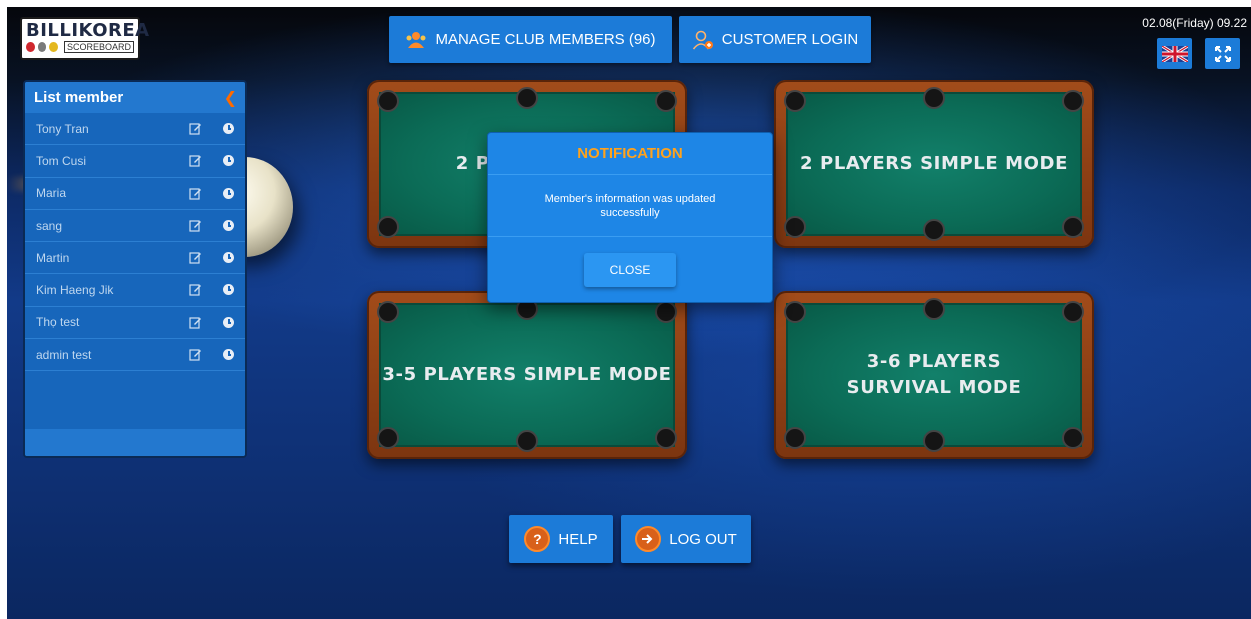 The height and width of the screenshot is (619, 1251). What do you see at coordinates (61, 160) in the screenshot?
I see `member-name: Tom Cusi` at bounding box center [61, 160].